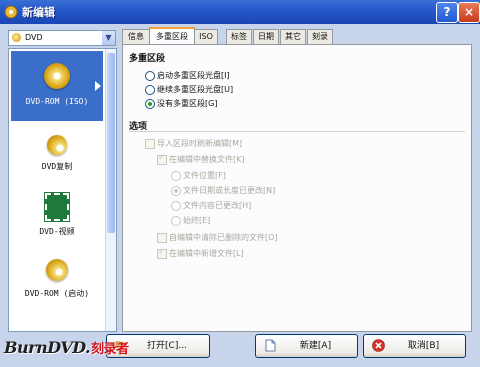  What do you see at coordinates (423, 346) in the screenshot?
I see `cancel-button-label: 取消[B]` at bounding box center [423, 346].